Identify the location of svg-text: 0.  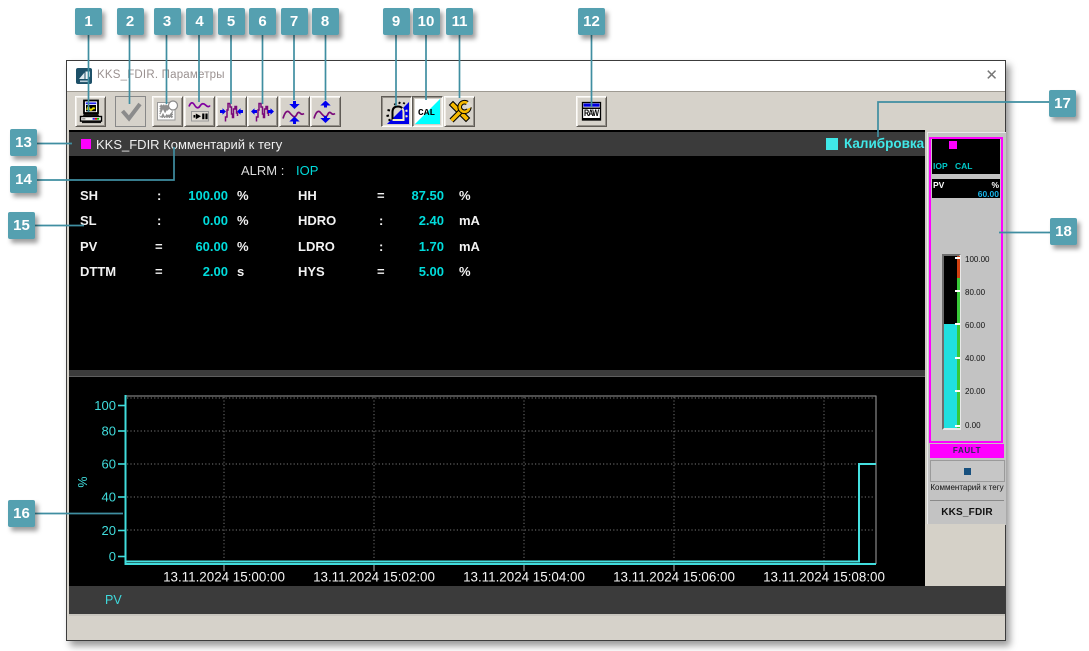
(112, 556).